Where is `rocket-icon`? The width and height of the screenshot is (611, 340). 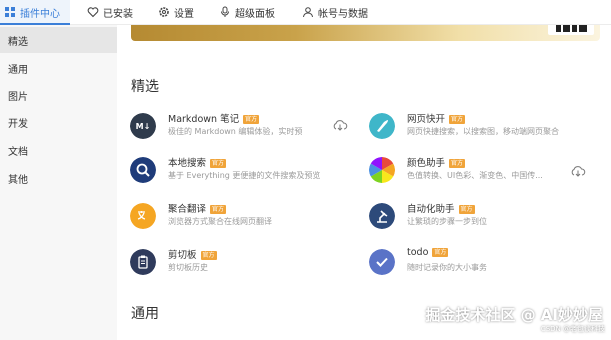
rocket-icon is located at coordinates (382, 126).